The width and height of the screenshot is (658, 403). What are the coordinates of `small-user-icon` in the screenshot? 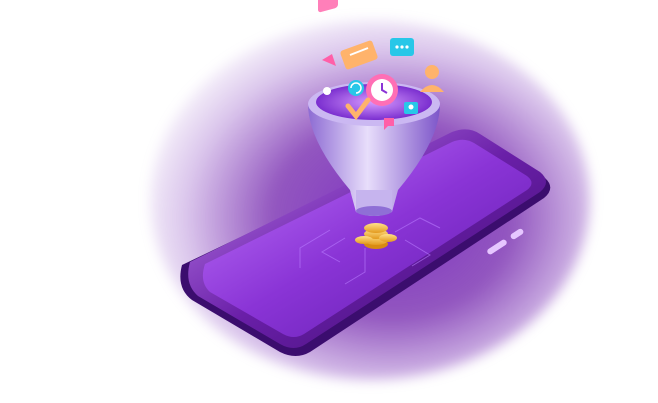 It's located at (411, 108).